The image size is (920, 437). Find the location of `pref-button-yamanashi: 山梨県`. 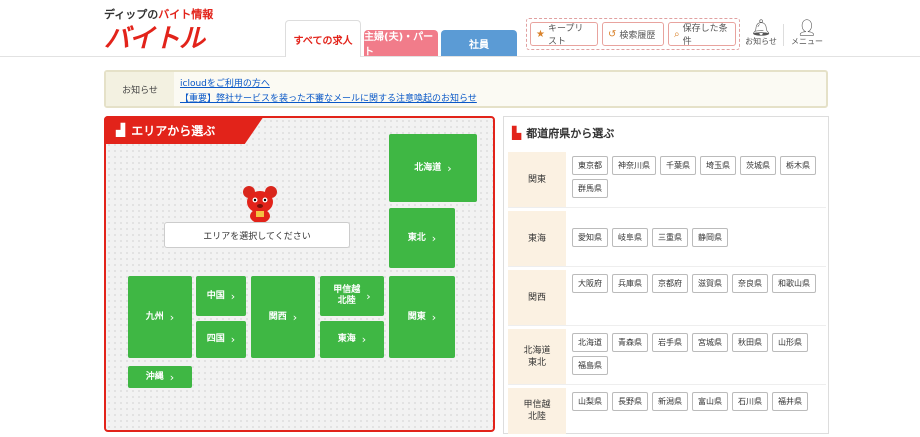

pref-button-yamanashi: 山梨県 is located at coordinates (590, 401).